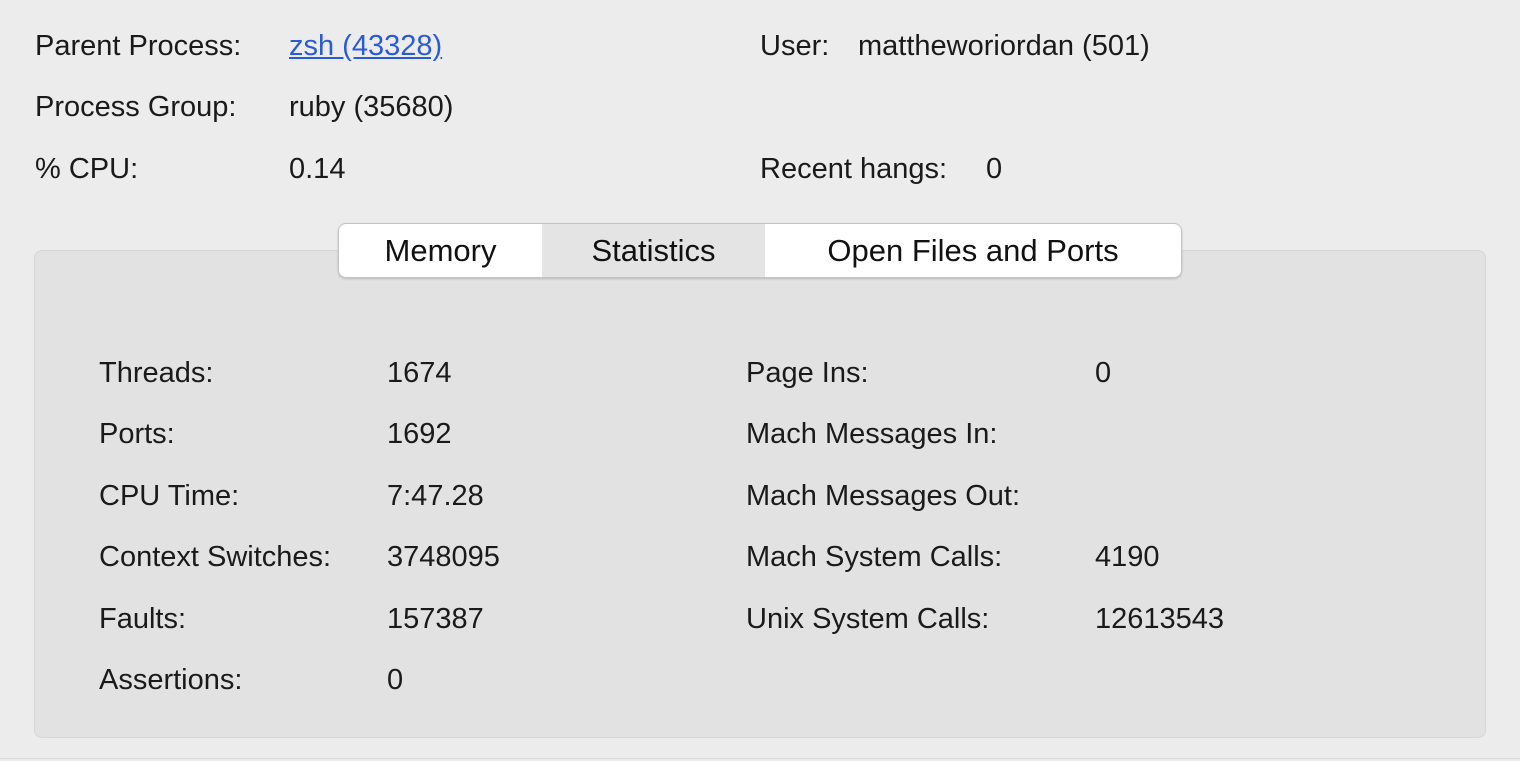 This screenshot has height=761, width=1520. What do you see at coordinates (883, 496) in the screenshot?
I see `mach-messages-out-label: Mach Messages Out:` at bounding box center [883, 496].